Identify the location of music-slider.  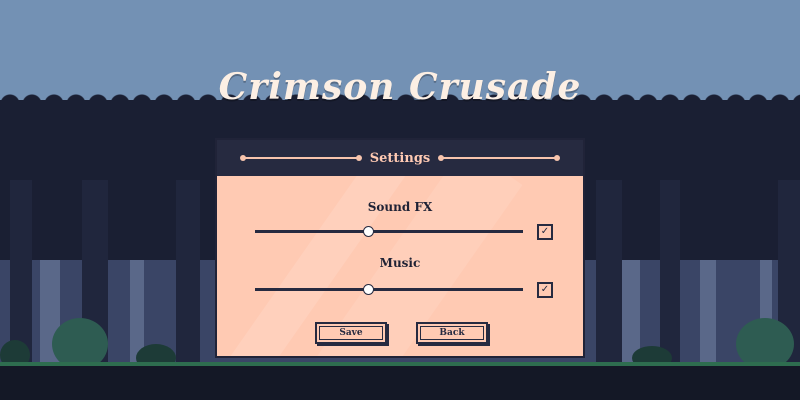
(389, 290).